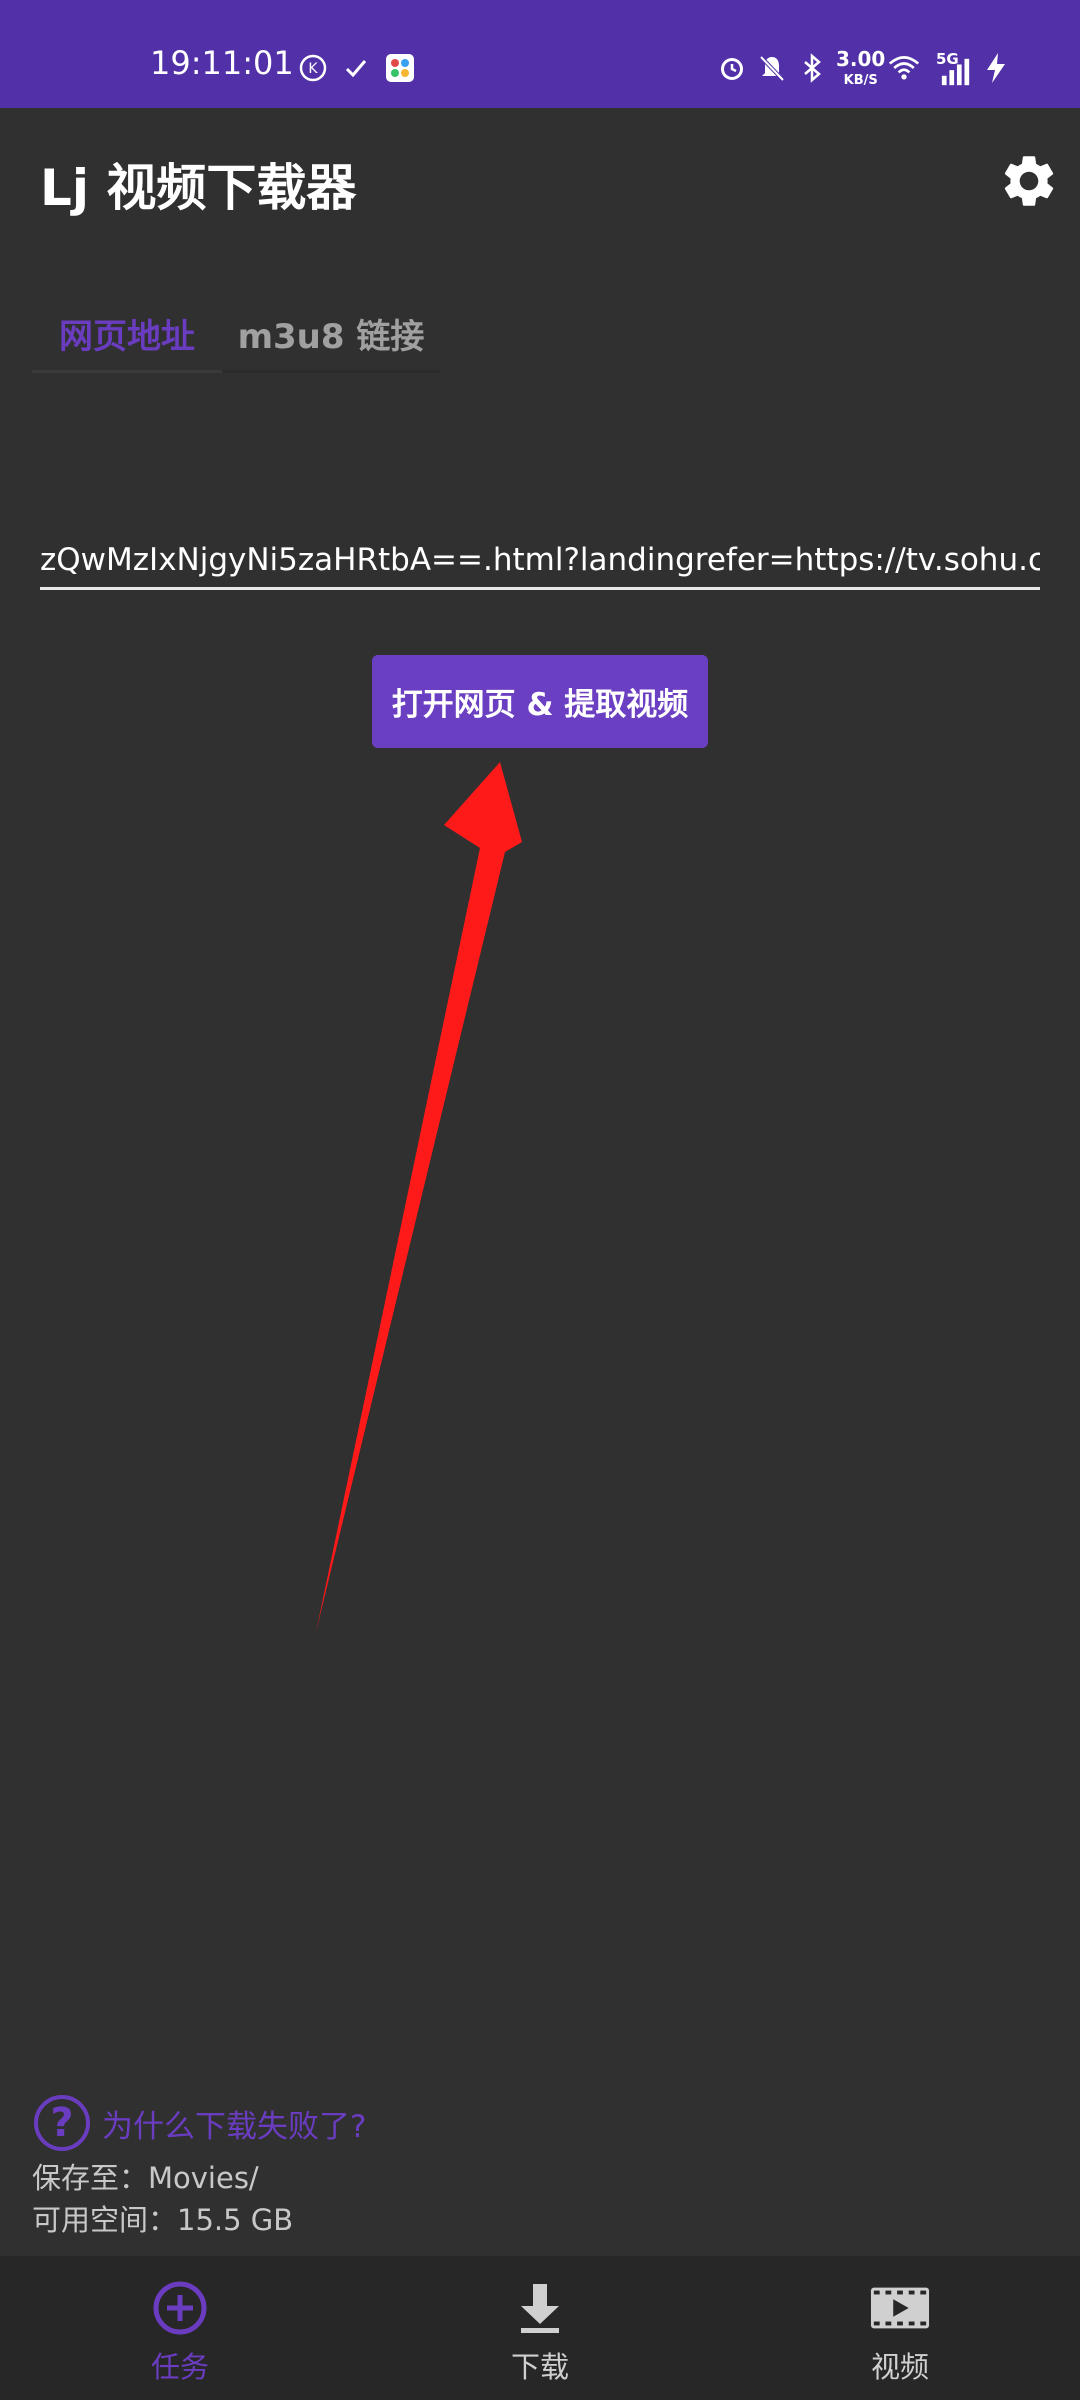 The height and width of the screenshot is (2400, 1080). What do you see at coordinates (127, 333) in the screenshot?
I see `tab-web-address: 网页地址` at bounding box center [127, 333].